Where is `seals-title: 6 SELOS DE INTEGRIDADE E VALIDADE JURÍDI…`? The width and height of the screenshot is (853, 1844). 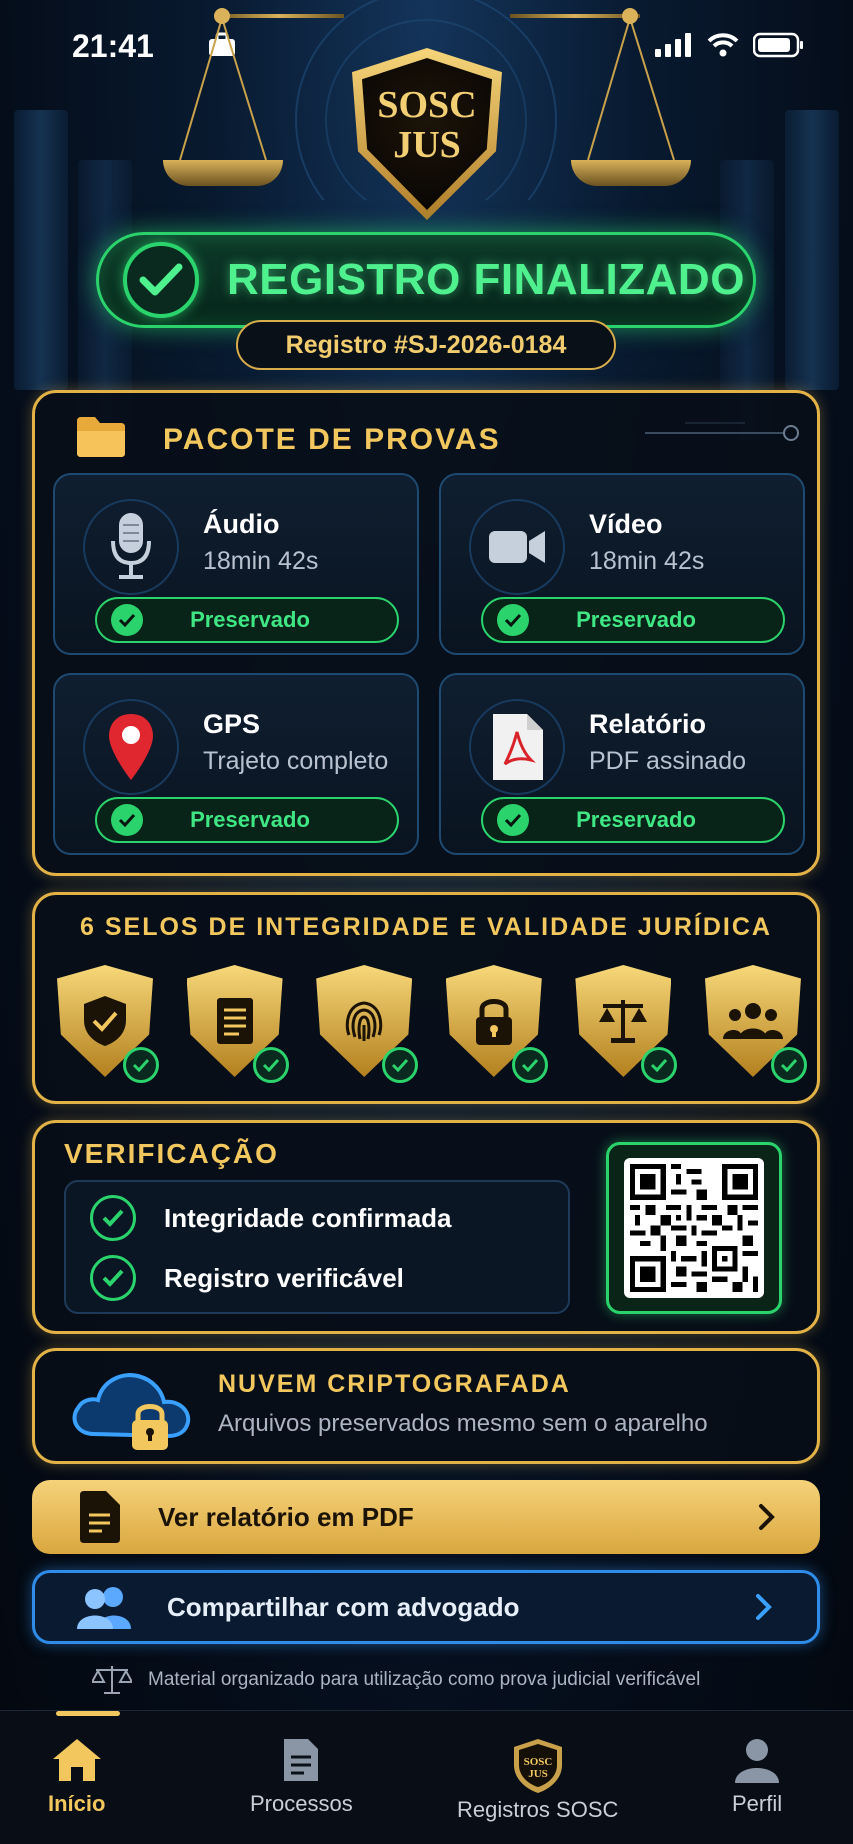 seals-title: 6 SELOS DE INTEGRIDADE E VALIDADE JURÍDI… is located at coordinates (426, 927).